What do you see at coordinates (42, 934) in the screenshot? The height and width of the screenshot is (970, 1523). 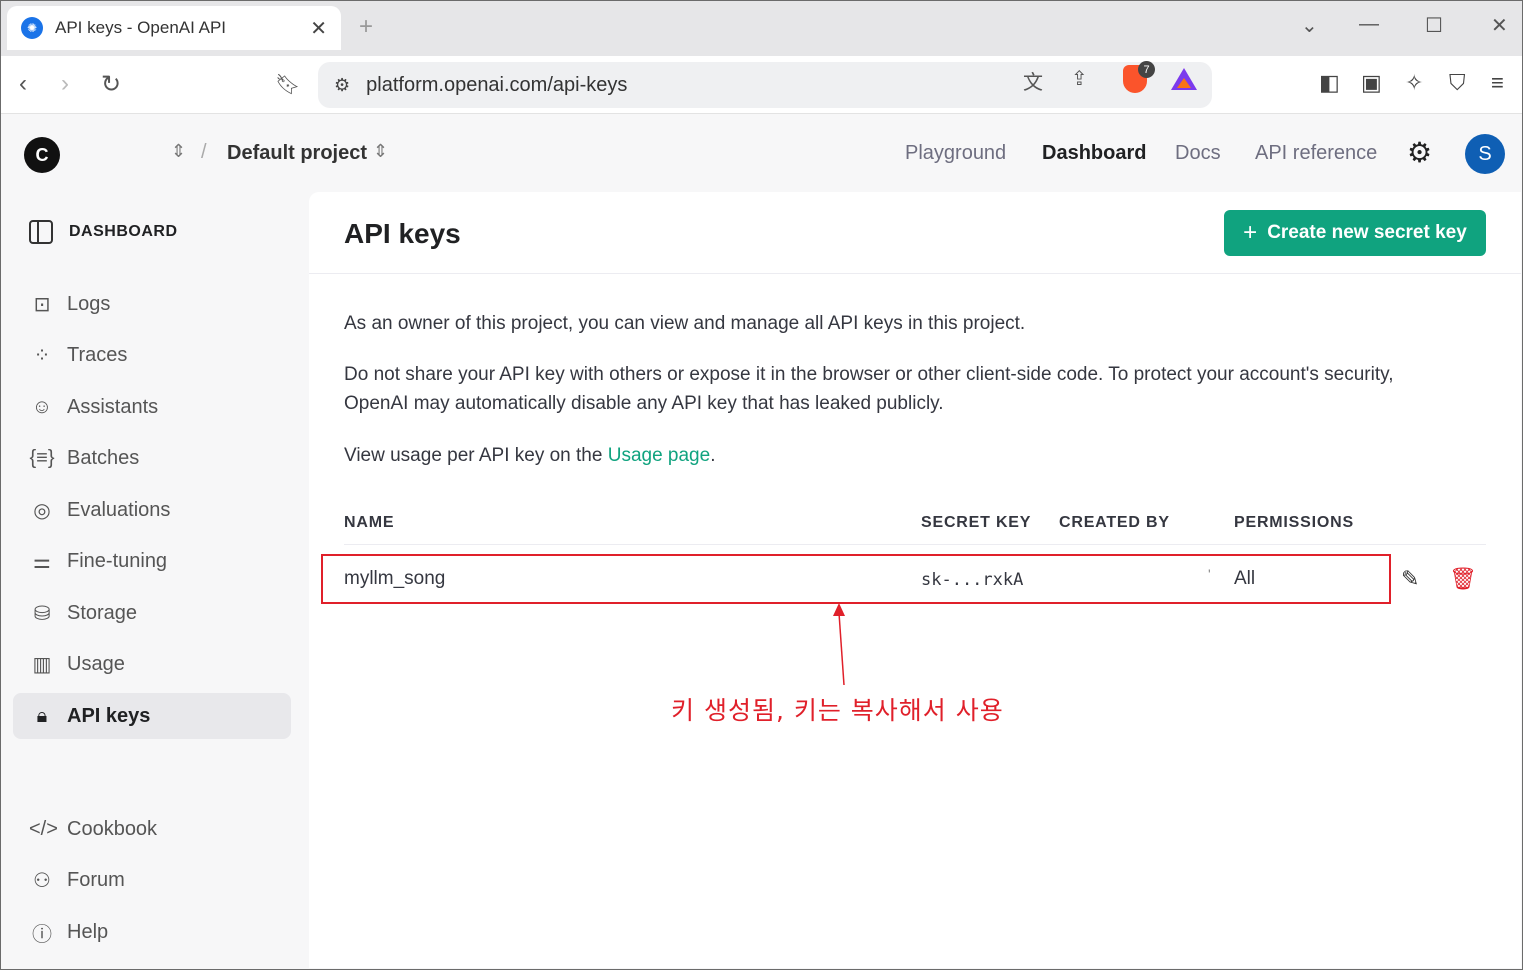 I see `help-icon: ⓘ` at bounding box center [42, 934].